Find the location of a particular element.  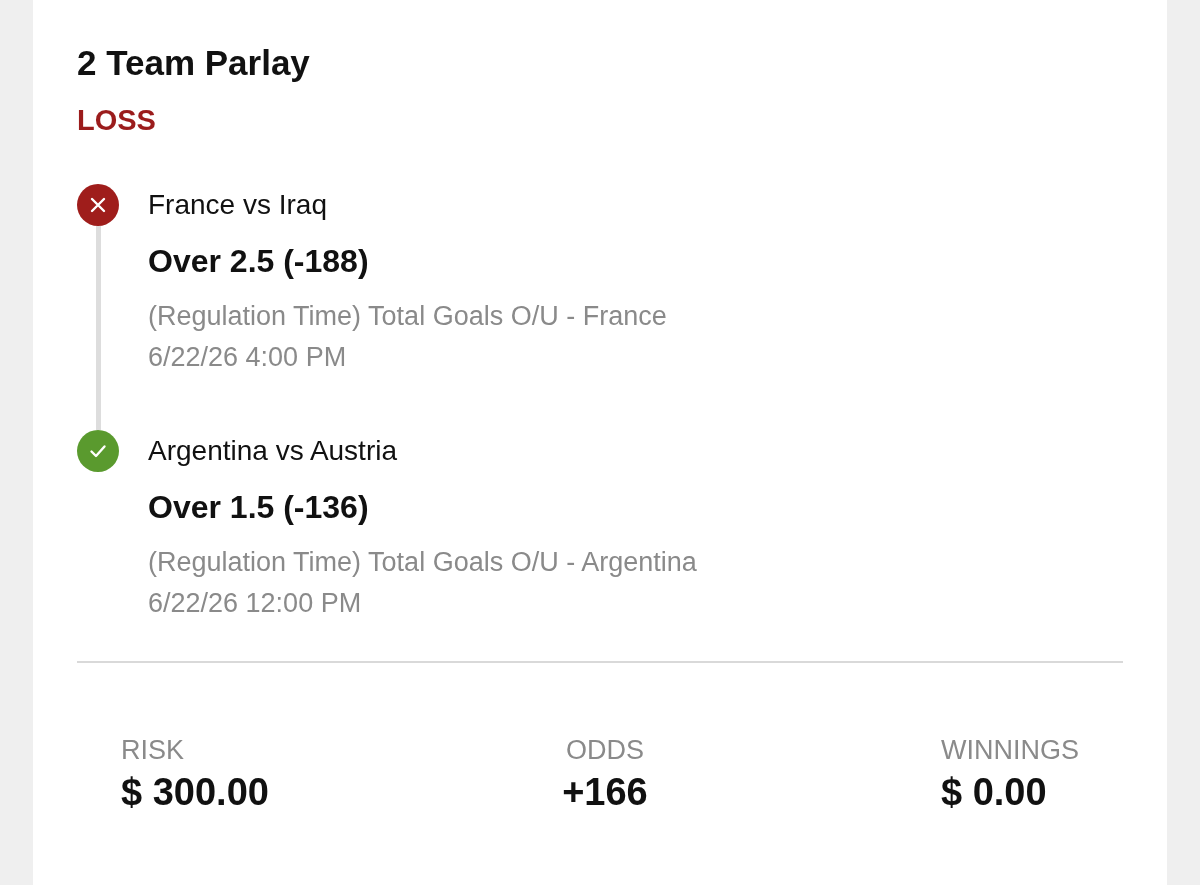

market-text: (Regulation Time) Total Goals O/U - Argentina is located at coordinates (423, 562).